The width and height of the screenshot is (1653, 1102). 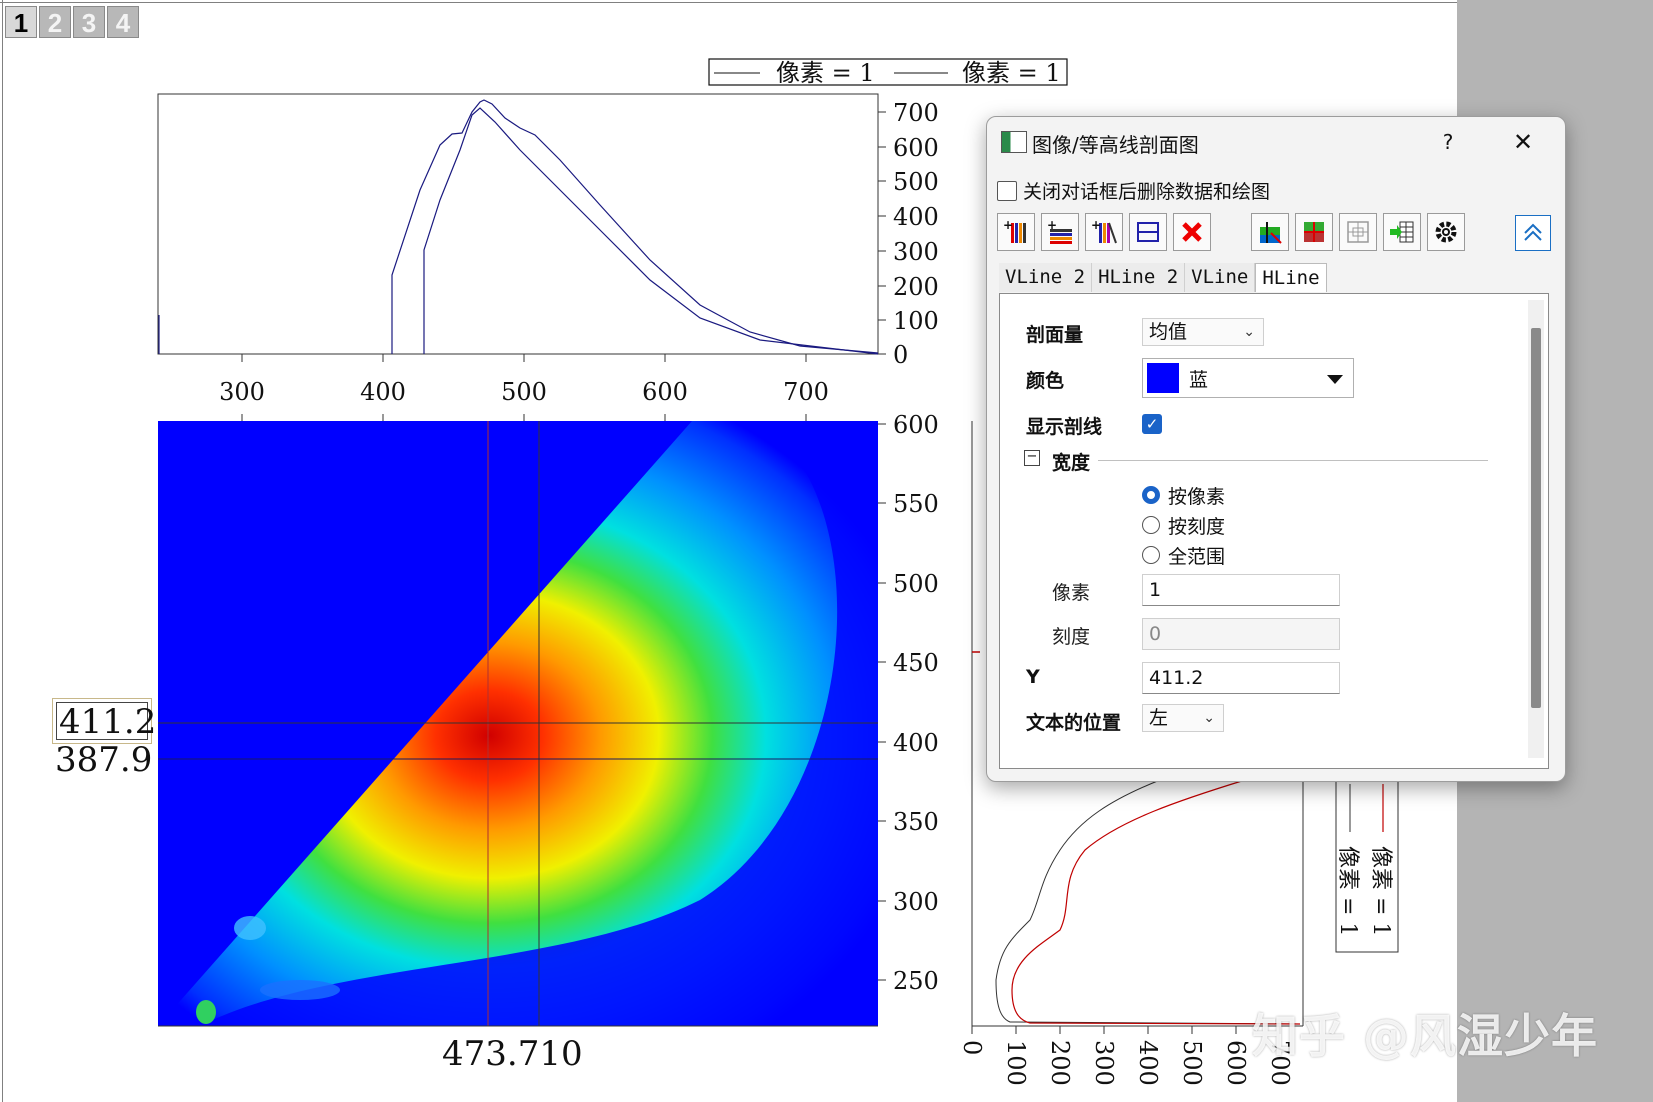 I want to click on radio-by-scale-label: 按刻度, so click(x=1196, y=525).